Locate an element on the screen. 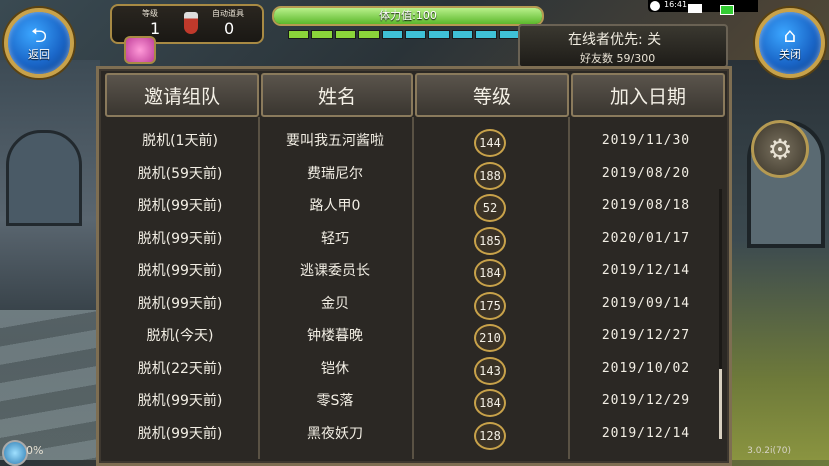 The width and height of the screenshot is (829, 466). online-priority-panel: 在线者优先: 关 好友数 59/300 is located at coordinates (623, 46).